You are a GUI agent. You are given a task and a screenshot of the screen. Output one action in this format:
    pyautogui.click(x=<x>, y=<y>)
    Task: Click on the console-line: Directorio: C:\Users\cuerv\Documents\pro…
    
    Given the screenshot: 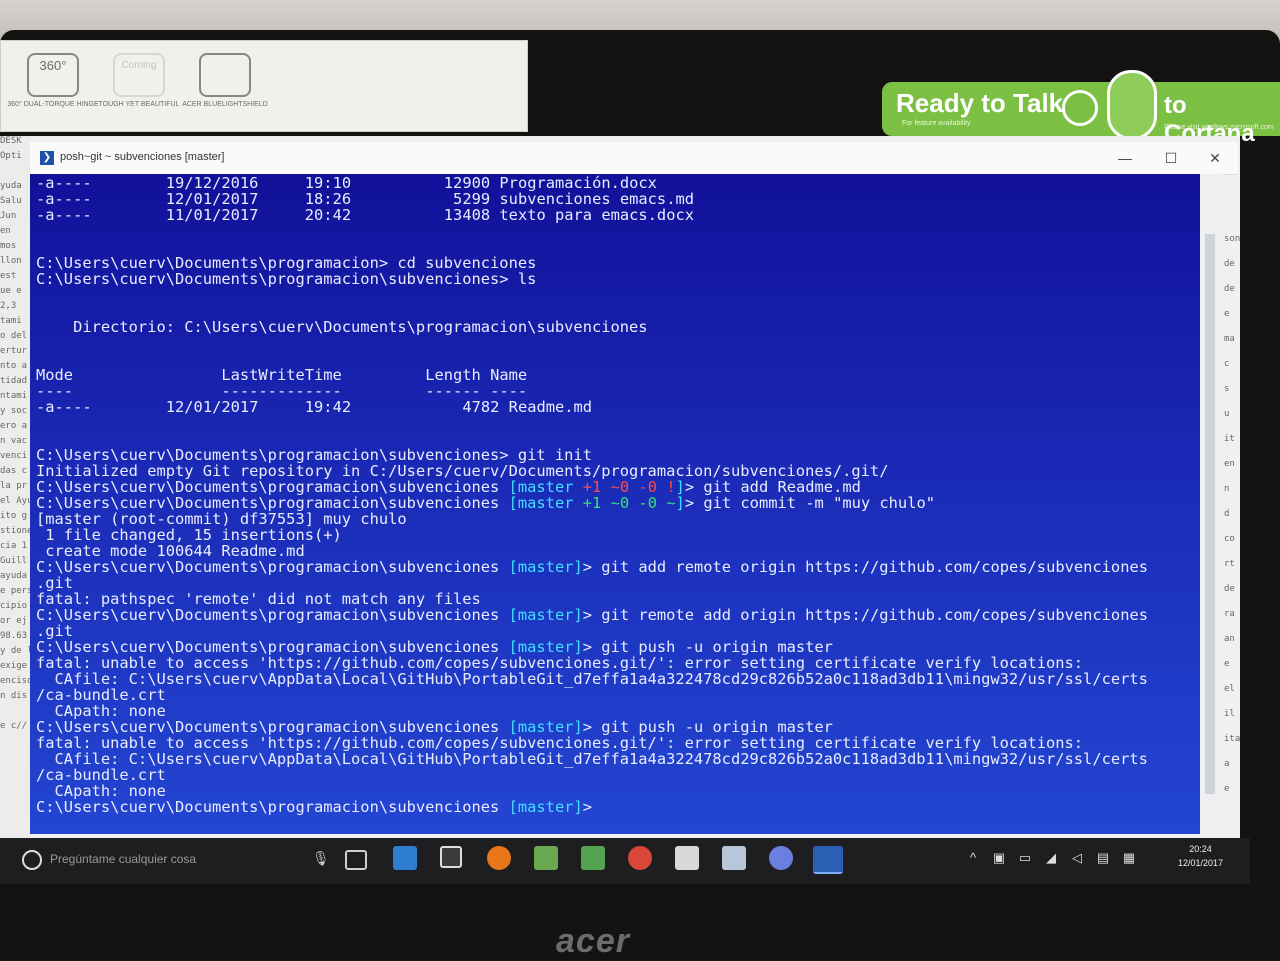 What is the action you would take?
    pyautogui.click(x=342, y=327)
    